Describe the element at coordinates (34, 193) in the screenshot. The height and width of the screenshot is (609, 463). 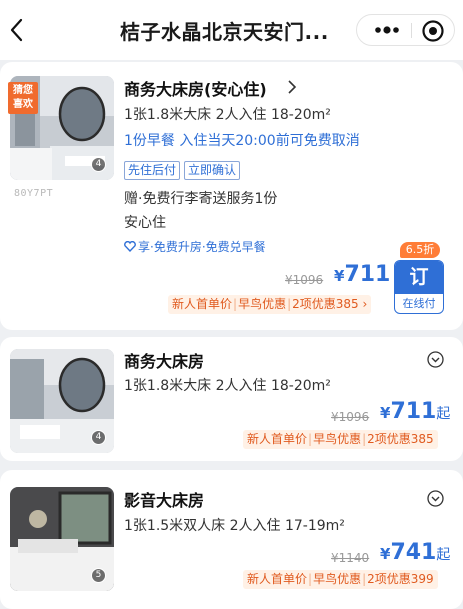
I see `watermark-code: 80Y7PT` at that location.